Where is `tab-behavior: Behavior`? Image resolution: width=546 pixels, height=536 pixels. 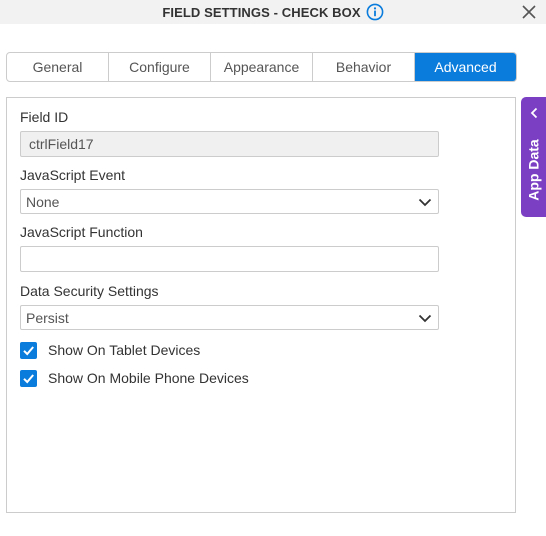 tab-behavior: Behavior is located at coordinates (364, 67).